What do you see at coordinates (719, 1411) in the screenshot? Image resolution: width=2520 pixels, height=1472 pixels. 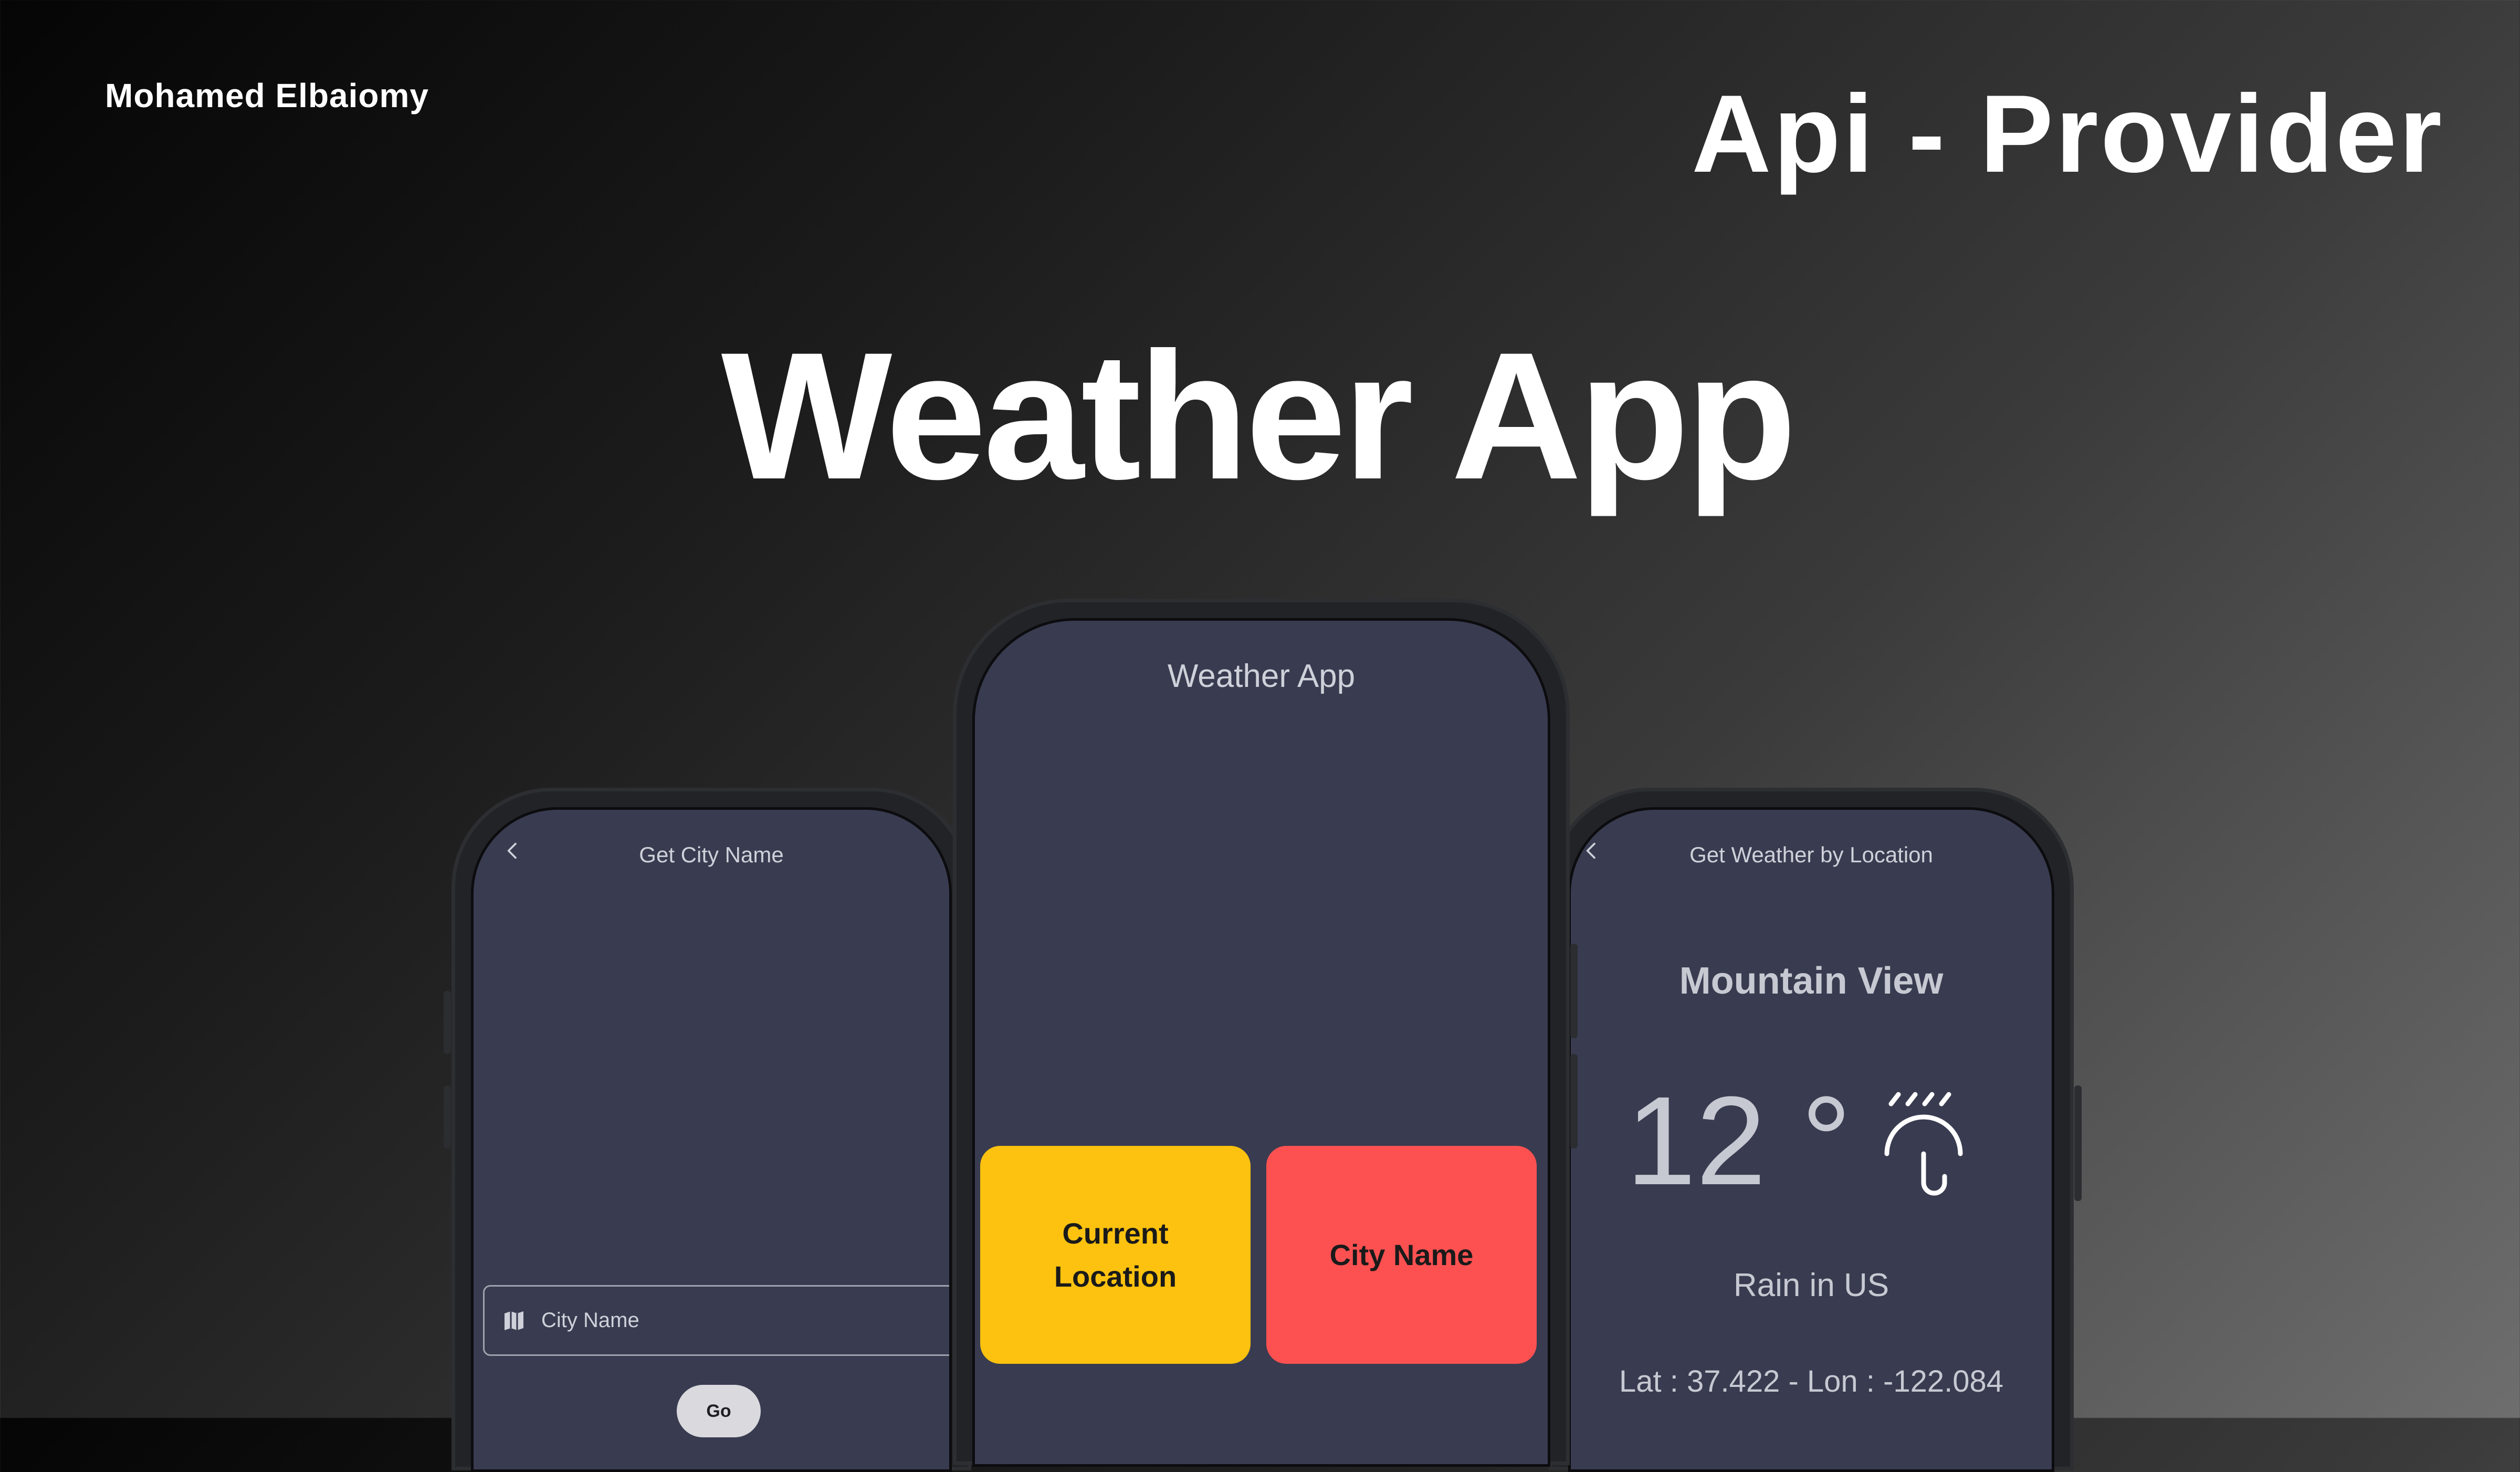 I see `go-button: Go` at bounding box center [719, 1411].